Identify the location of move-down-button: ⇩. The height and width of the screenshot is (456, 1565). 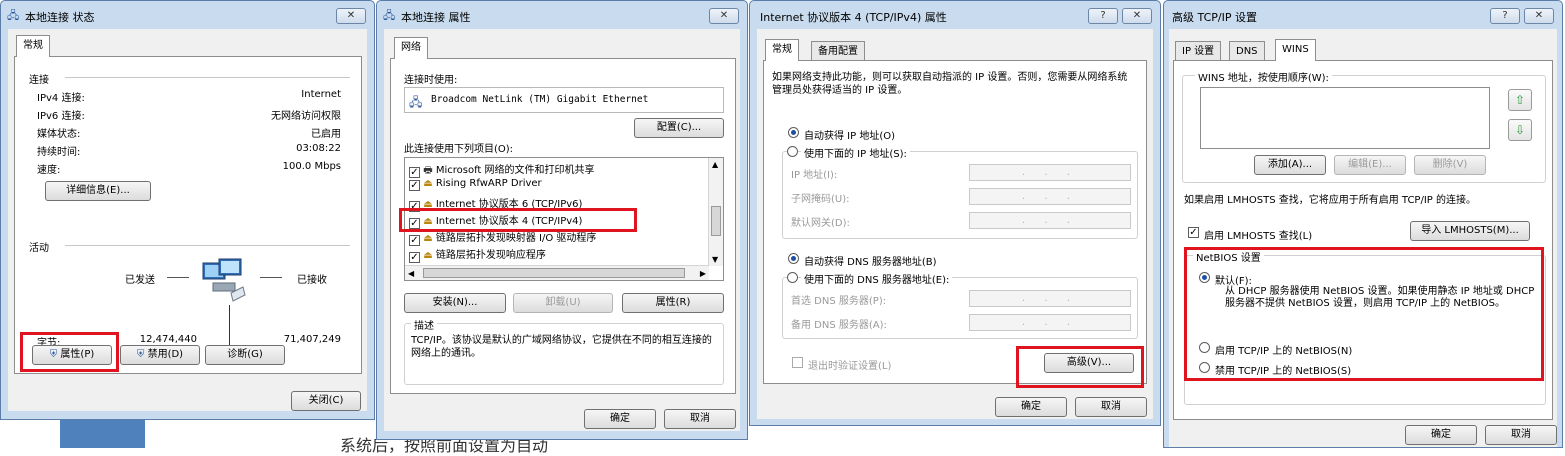
(1520, 130).